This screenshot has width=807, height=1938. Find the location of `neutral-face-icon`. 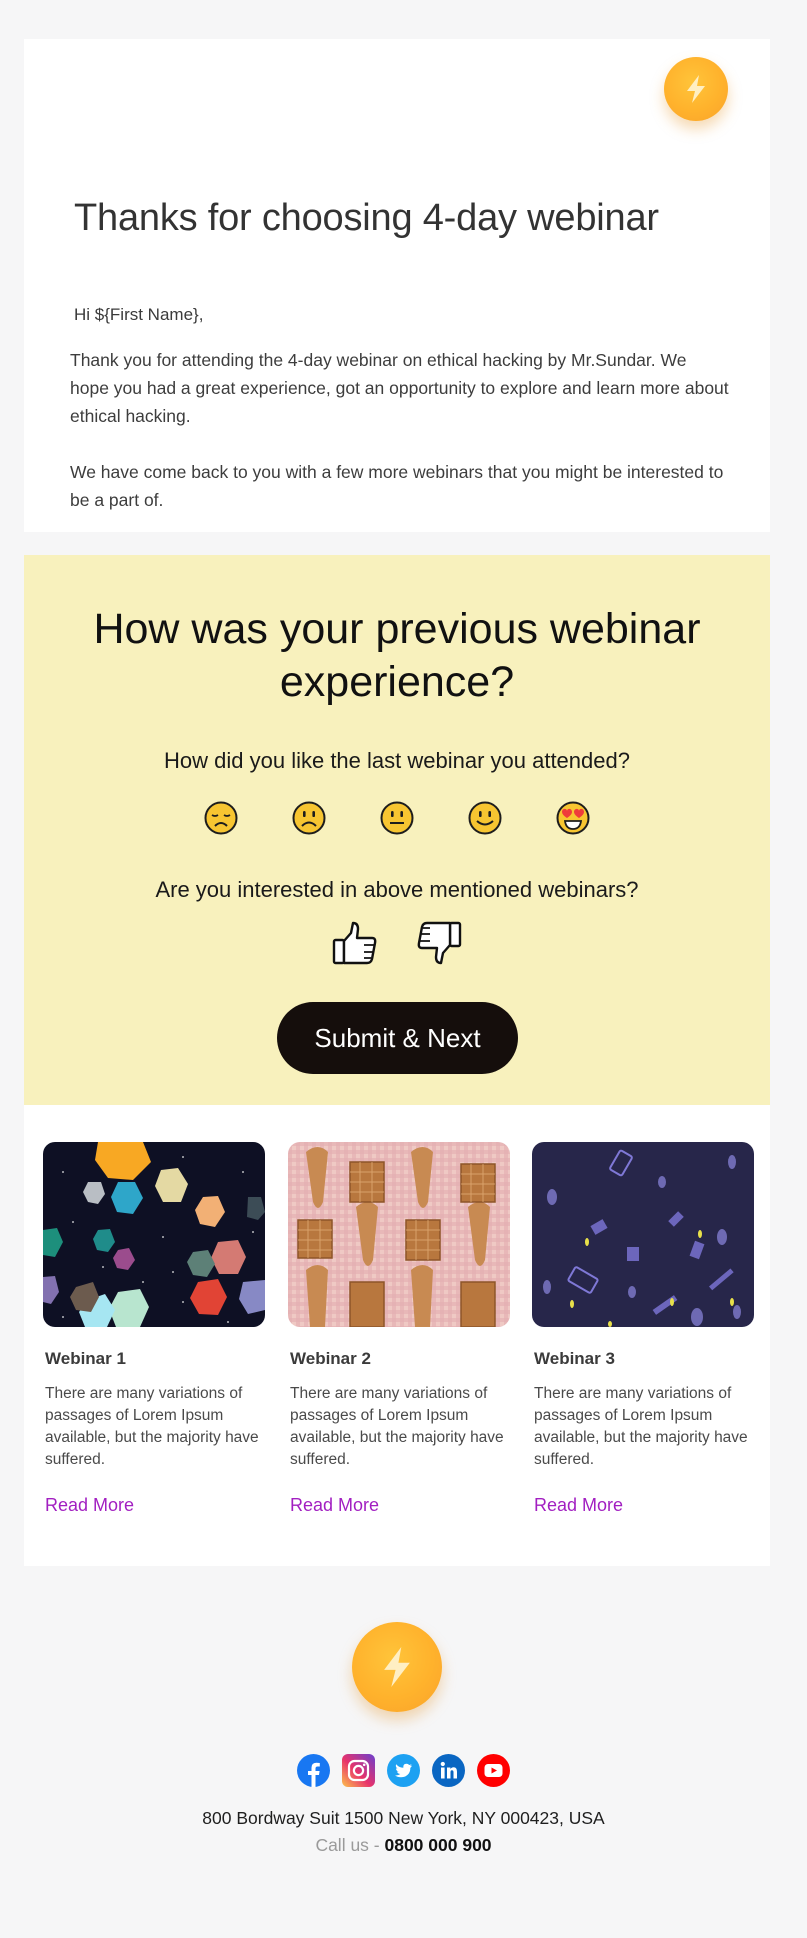

neutral-face-icon is located at coordinates (397, 818).